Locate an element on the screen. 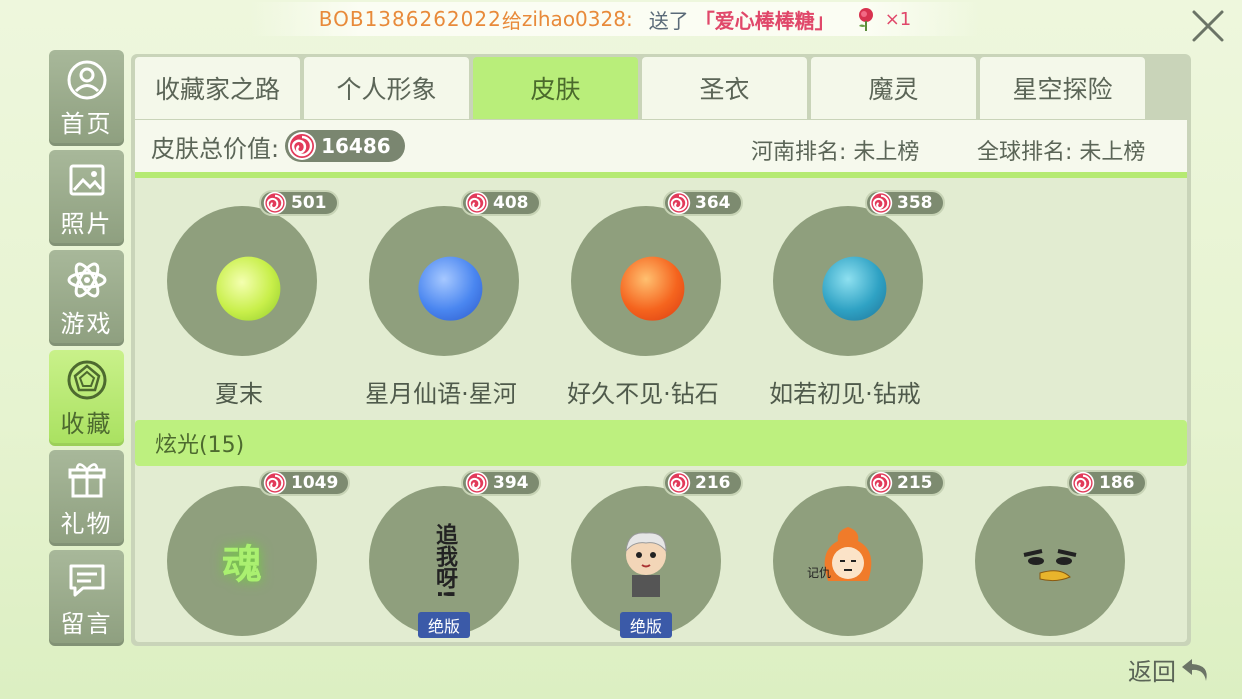 This screenshot has width=1242, height=699. rank-global: 全球排名: 未上榜 is located at coordinates (1061, 152).